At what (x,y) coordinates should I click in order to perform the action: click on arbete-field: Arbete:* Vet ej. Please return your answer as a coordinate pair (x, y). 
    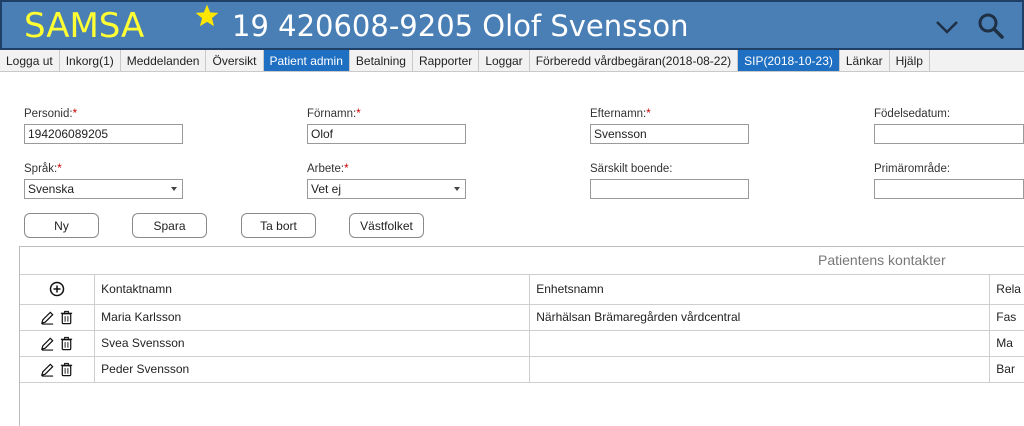
    Looking at the image, I should click on (386, 180).